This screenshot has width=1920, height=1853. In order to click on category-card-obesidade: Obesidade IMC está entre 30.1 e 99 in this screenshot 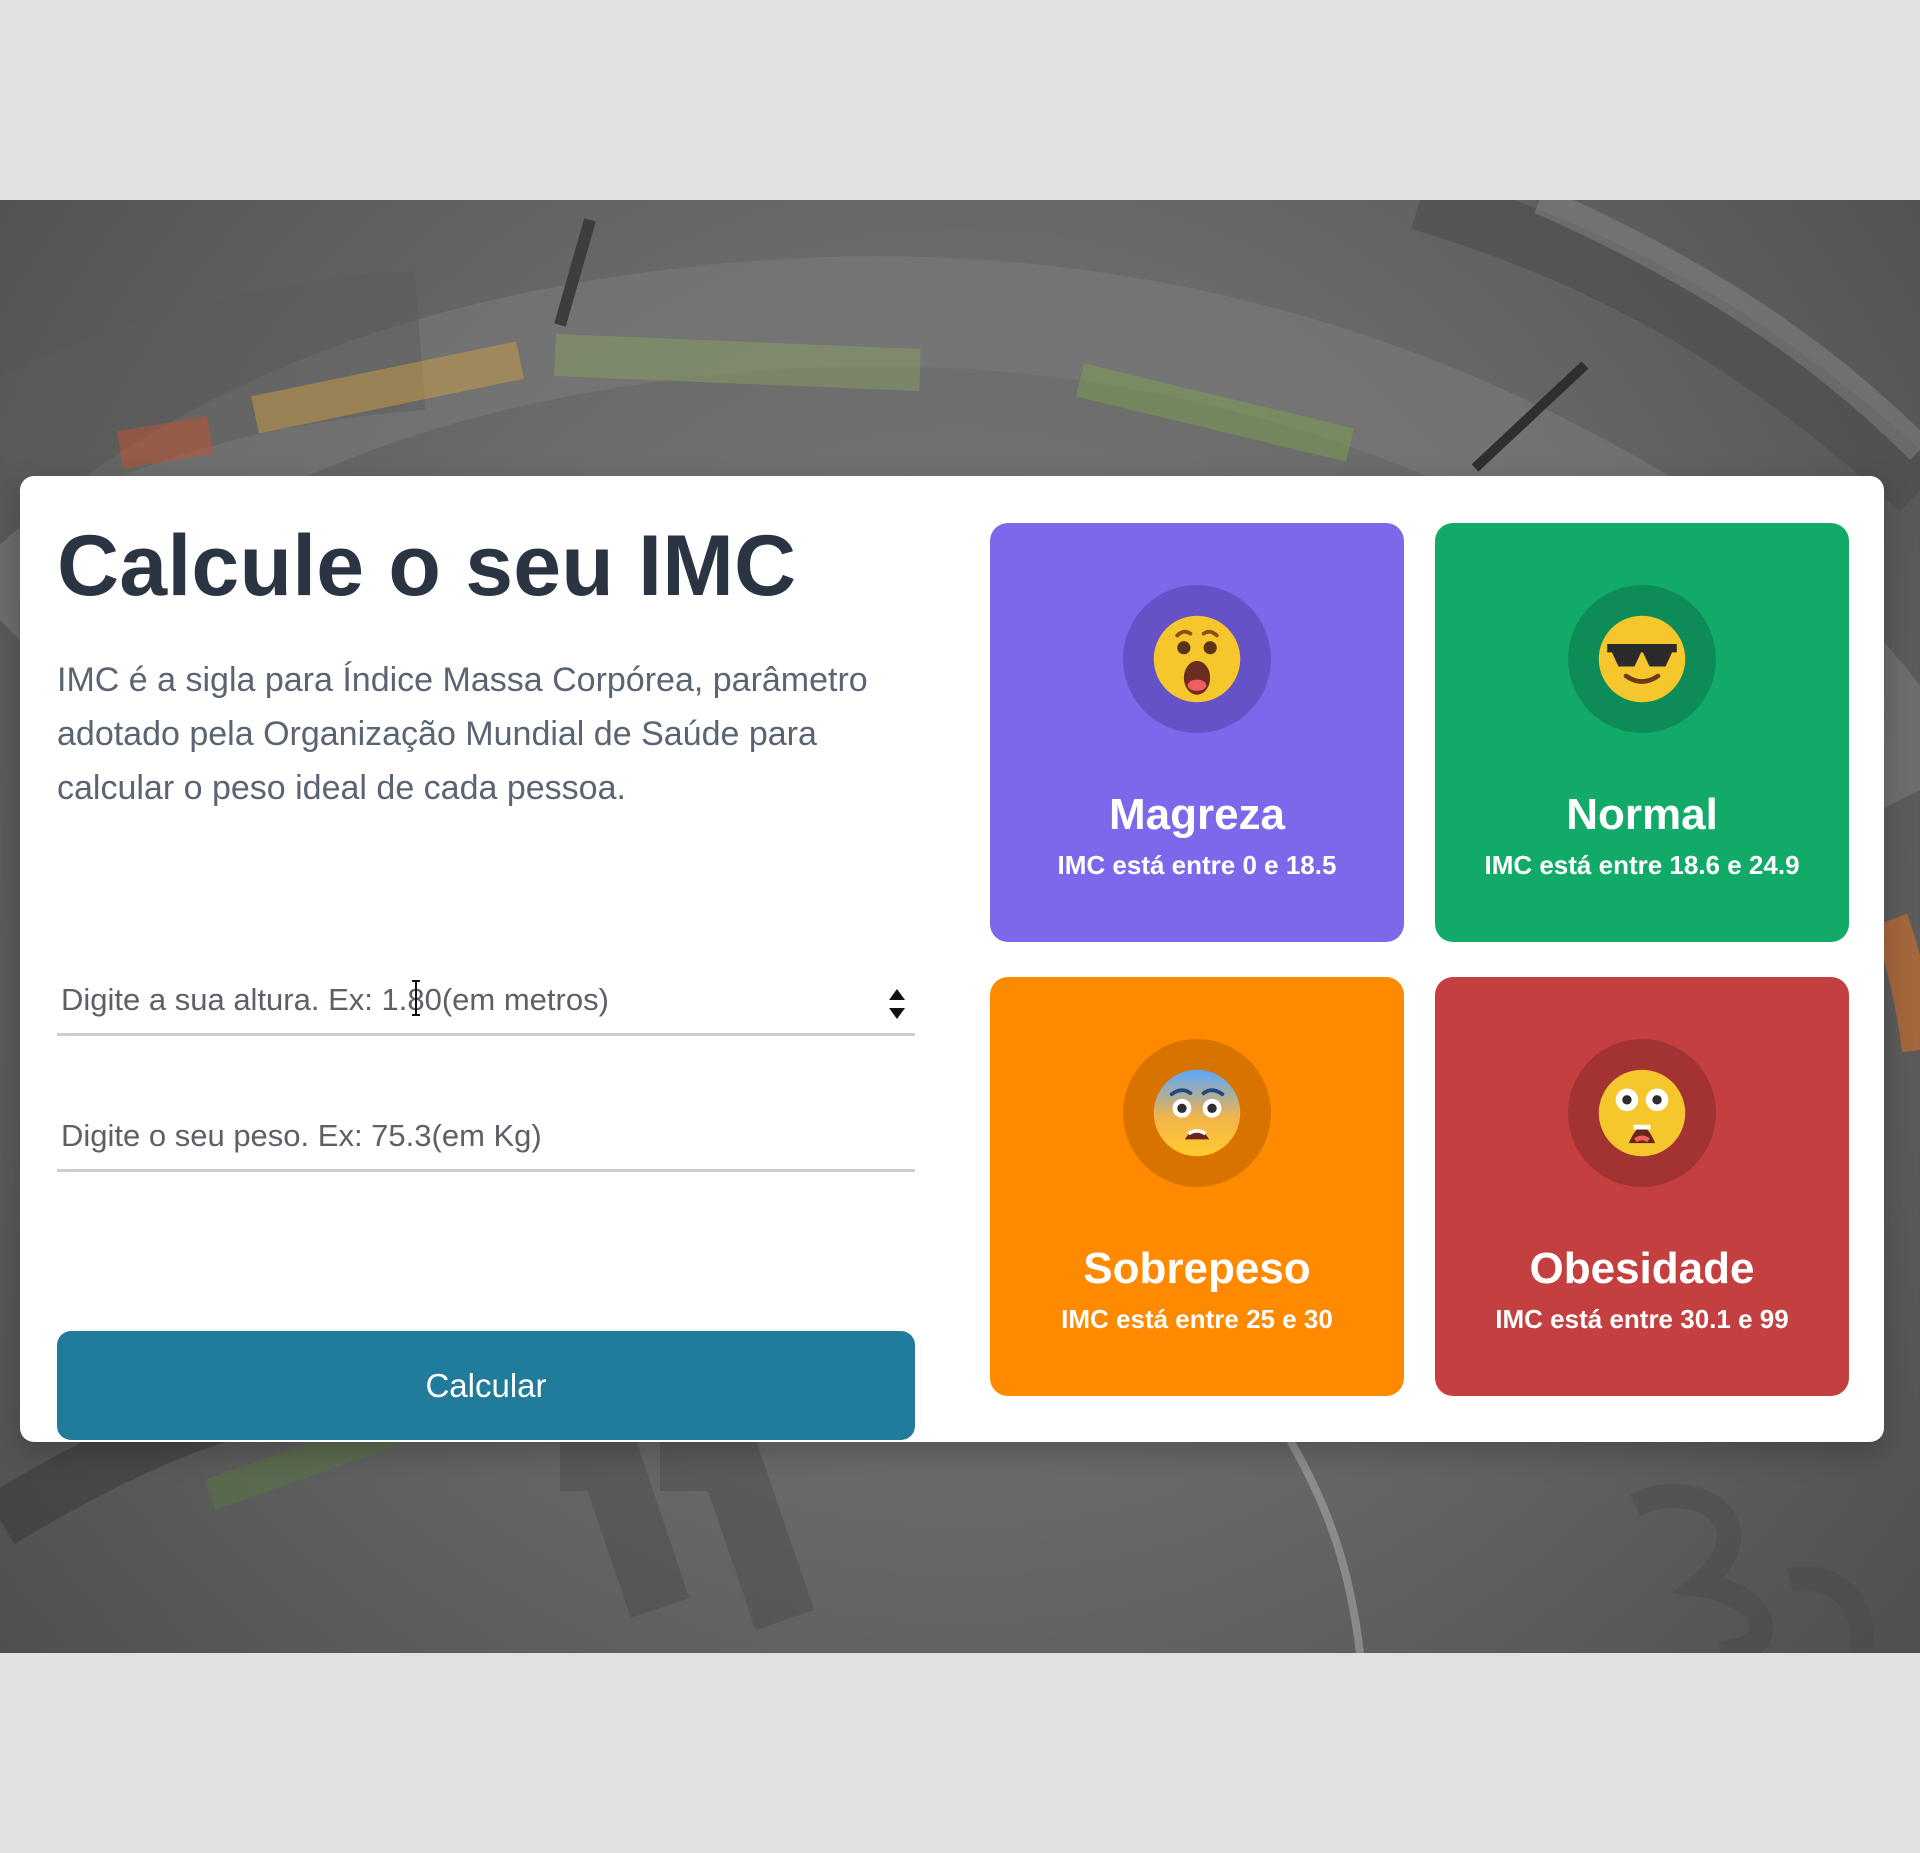, I will do `click(1642, 1186)`.